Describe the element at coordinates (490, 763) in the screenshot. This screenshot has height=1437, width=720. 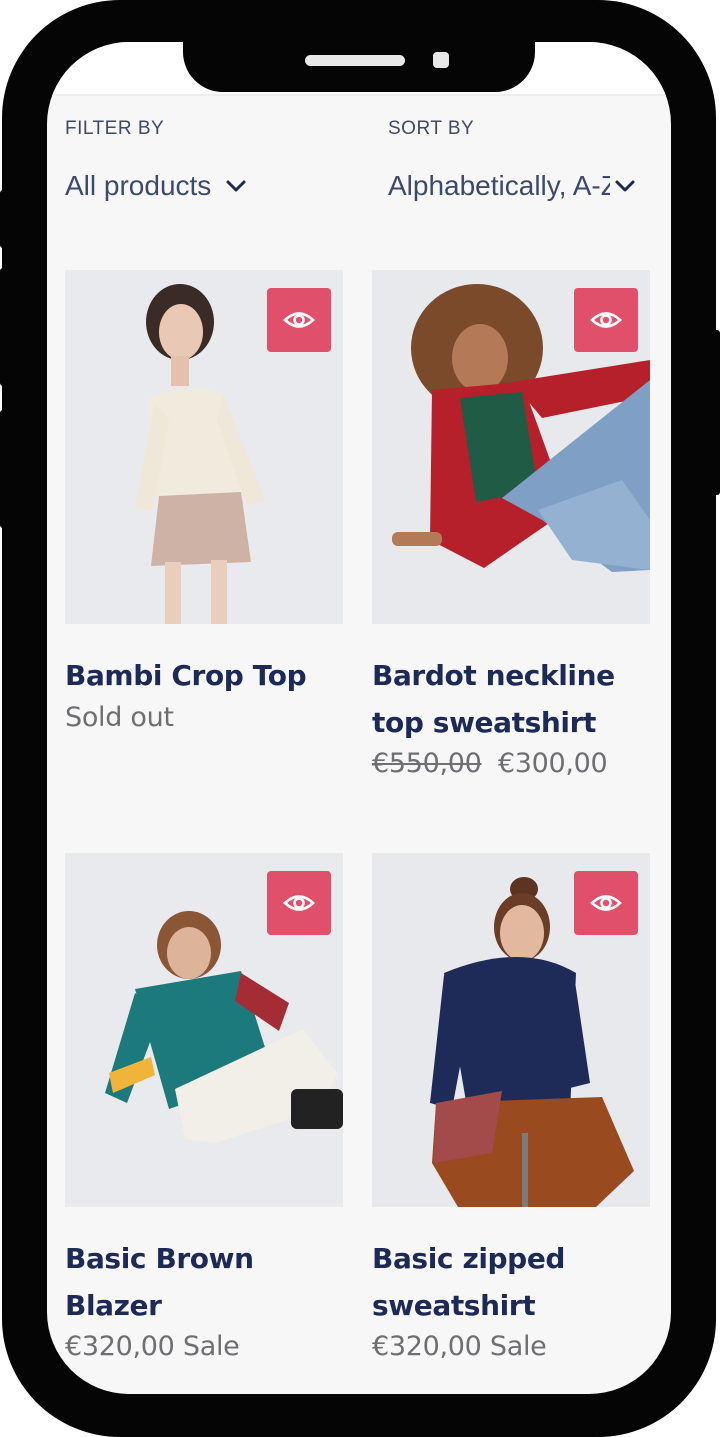
I see `price-row: €550,00 €300,00` at that location.